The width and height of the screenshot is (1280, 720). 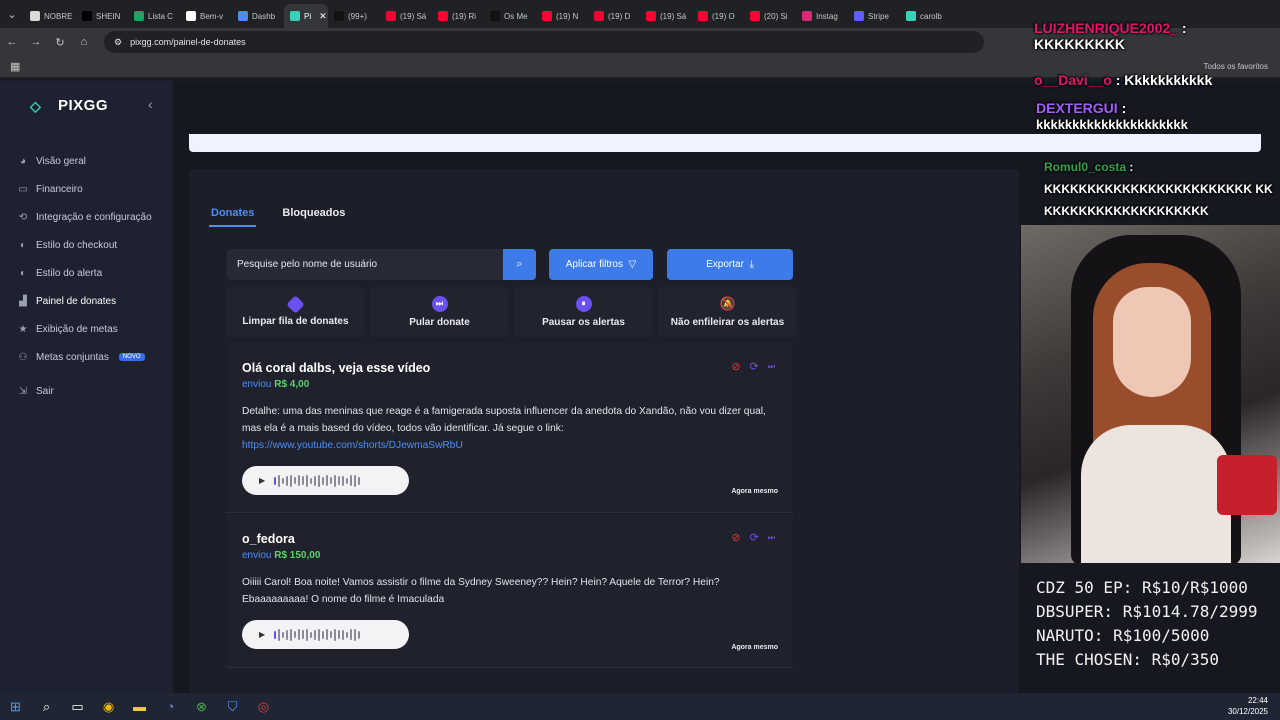 I want to click on file-explorer-icon: ▬, so click(x=139, y=706).